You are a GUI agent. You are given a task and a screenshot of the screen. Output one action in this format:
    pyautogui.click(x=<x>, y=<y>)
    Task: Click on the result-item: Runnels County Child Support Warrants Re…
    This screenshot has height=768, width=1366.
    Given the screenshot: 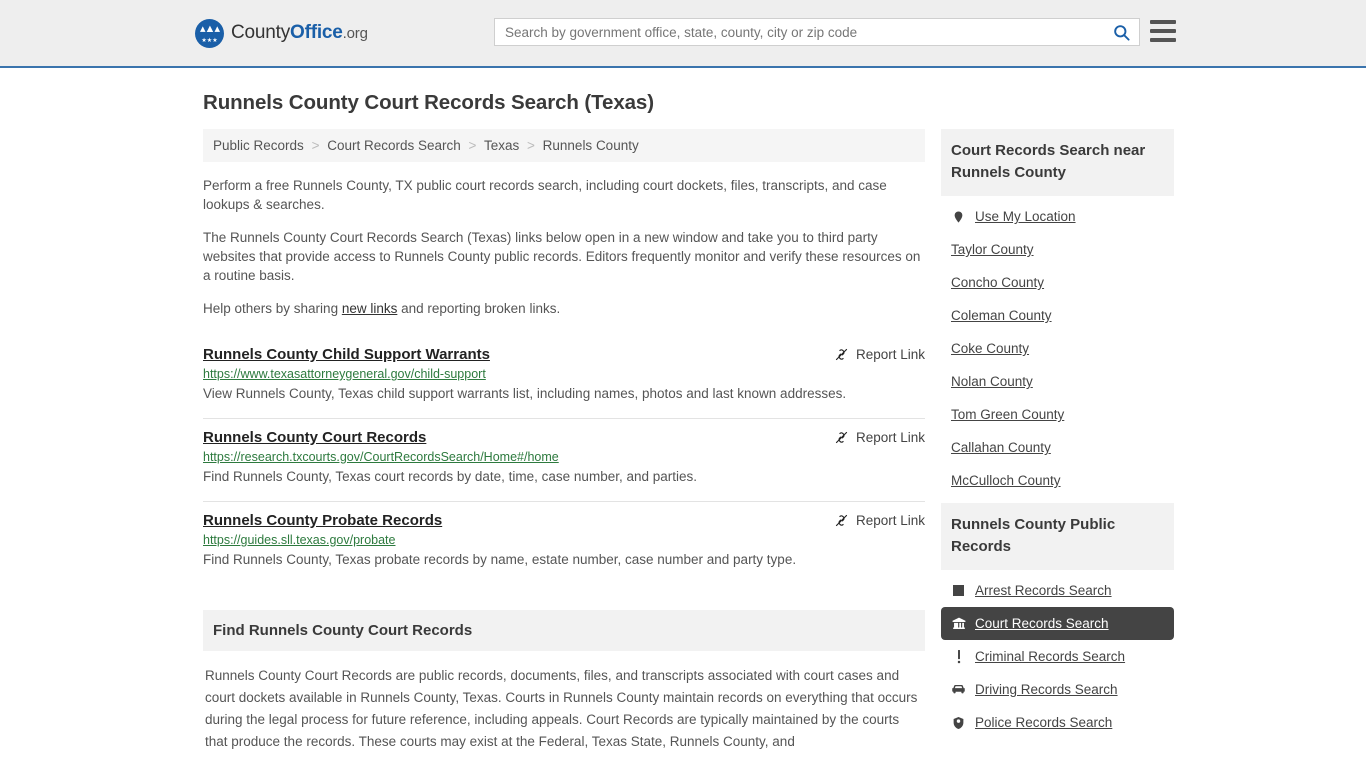 What is the action you would take?
    pyautogui.click(x=564, y=377)
    